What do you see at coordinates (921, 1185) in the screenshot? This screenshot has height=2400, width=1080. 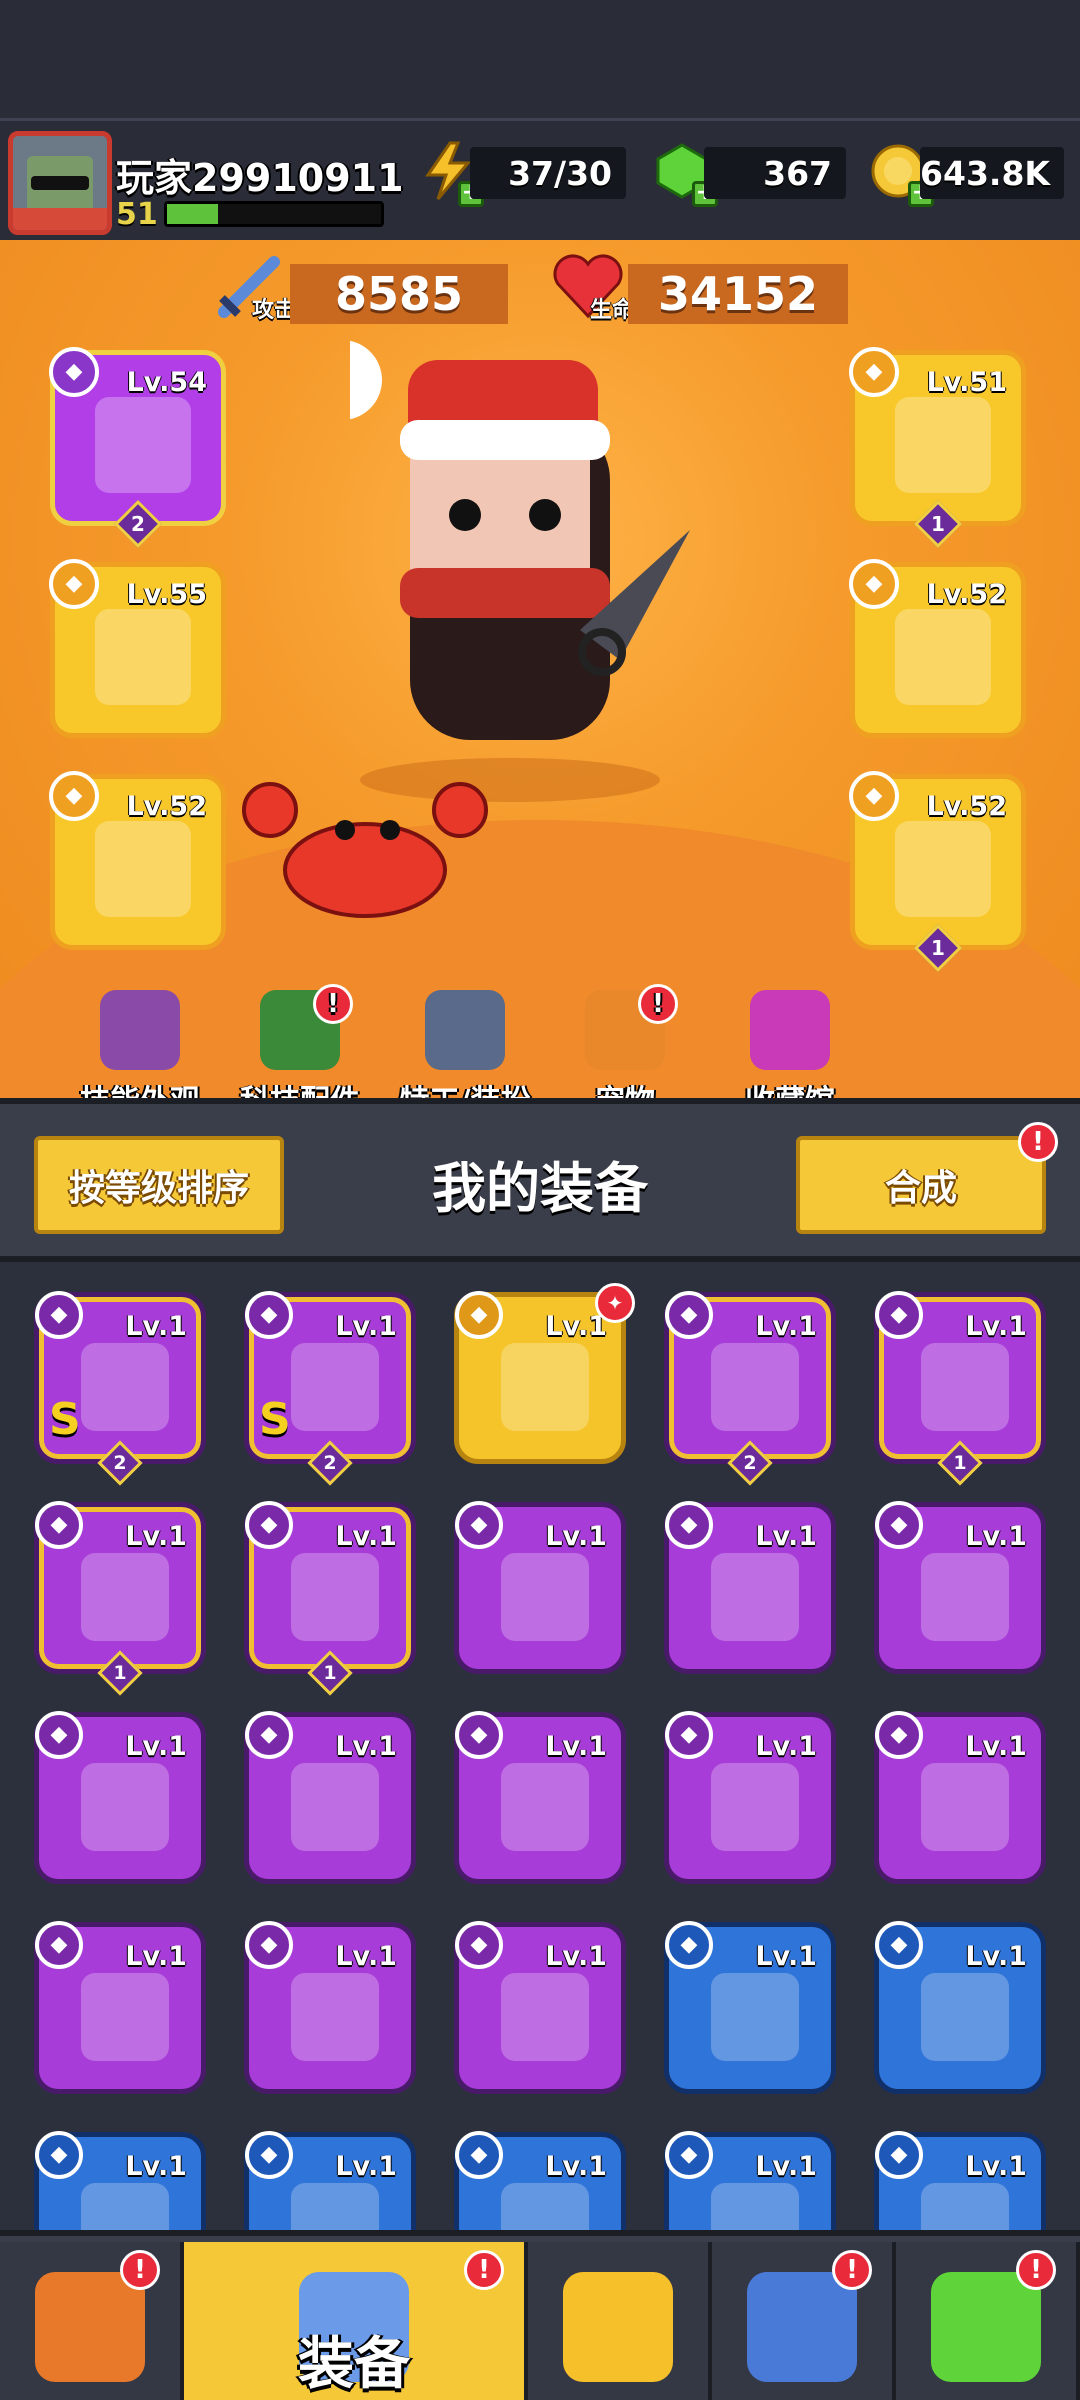 I see `merge-button: 合成` at bounding box center [921, 1185].